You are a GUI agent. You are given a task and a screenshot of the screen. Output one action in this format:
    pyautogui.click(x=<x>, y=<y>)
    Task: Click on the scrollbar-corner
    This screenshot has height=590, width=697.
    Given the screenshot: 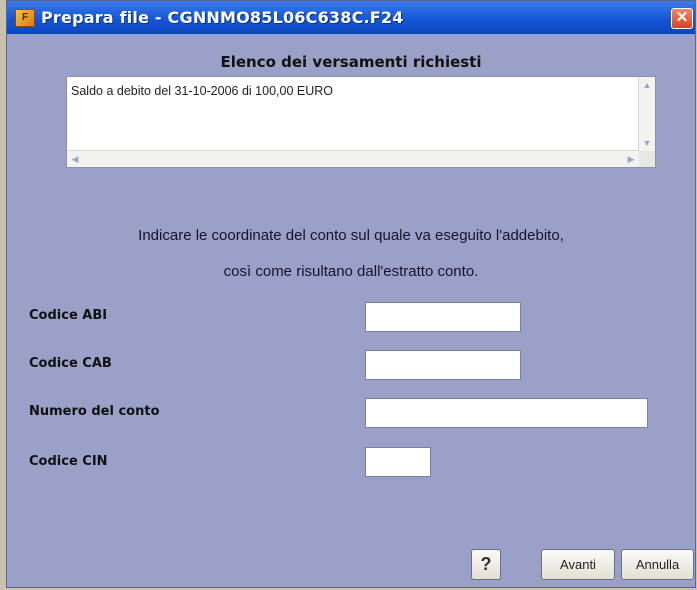 What is the action you would take?
    pyautogui.click(x=647, y=159)
    